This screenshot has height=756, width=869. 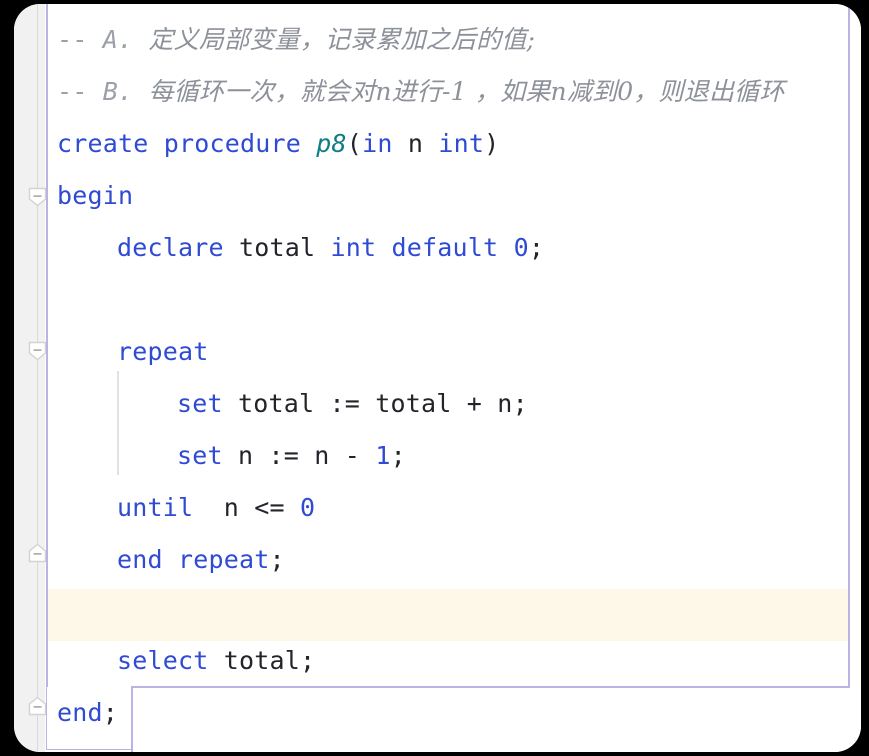 What do you see at coordinates (345, 455) in the screenshot?
I see `expression-n-minus: n -` at bounding box center [345, 455].